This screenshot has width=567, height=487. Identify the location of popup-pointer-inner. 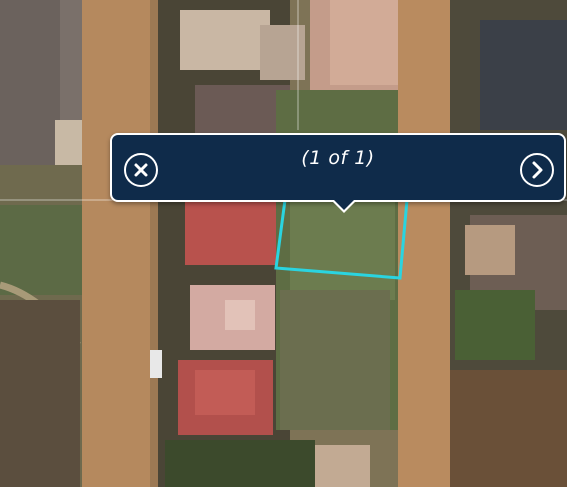
(344, 204).